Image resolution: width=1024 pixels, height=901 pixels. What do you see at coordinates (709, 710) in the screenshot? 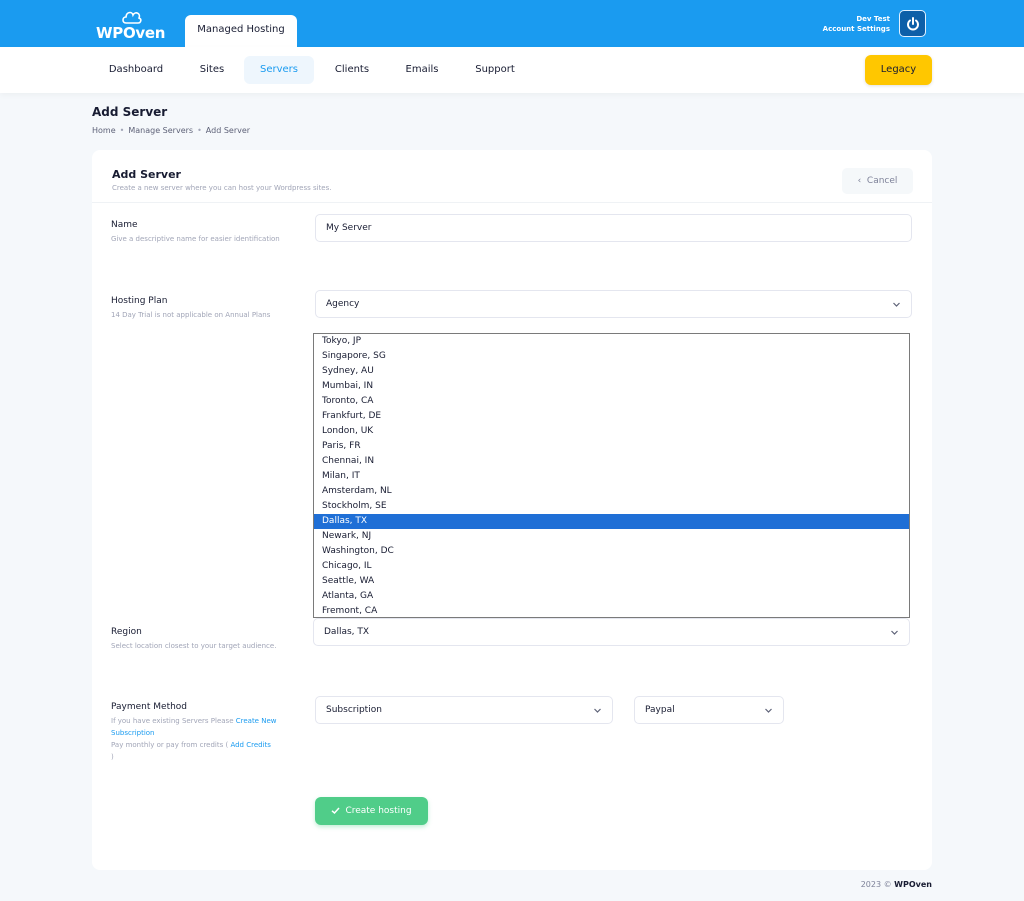
I see `payment-gateway-select: Paypal` at bounding box center [709, 710].